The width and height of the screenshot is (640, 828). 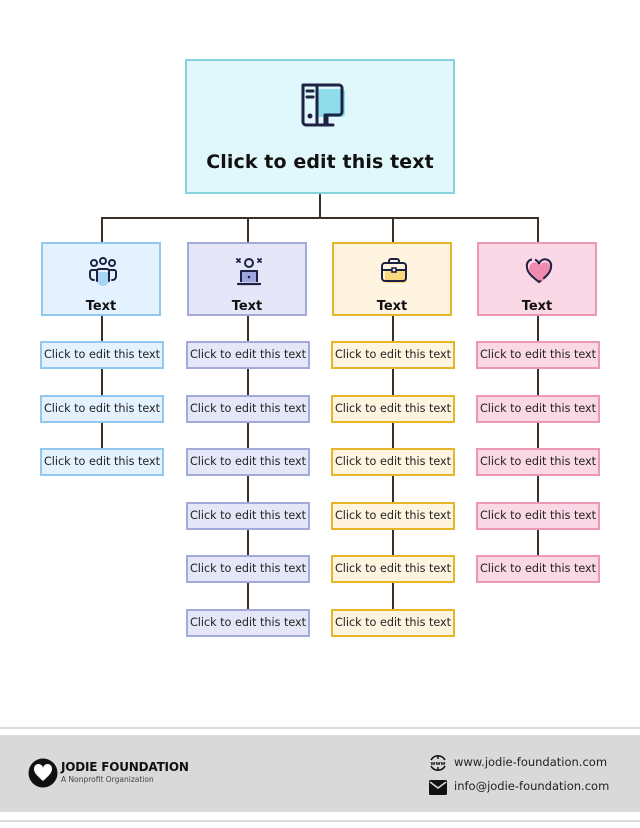 What do you see at coordinates (320, 728) in the screenshot?
I see `footer-divider-top` at bounding box center [320, 728].